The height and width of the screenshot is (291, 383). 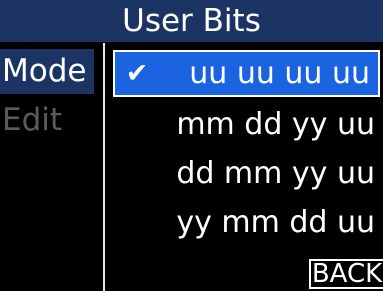 What do you see at coordinates (104, 167) in the screenshot?
I see `divider` at bounding box center [104, 167].